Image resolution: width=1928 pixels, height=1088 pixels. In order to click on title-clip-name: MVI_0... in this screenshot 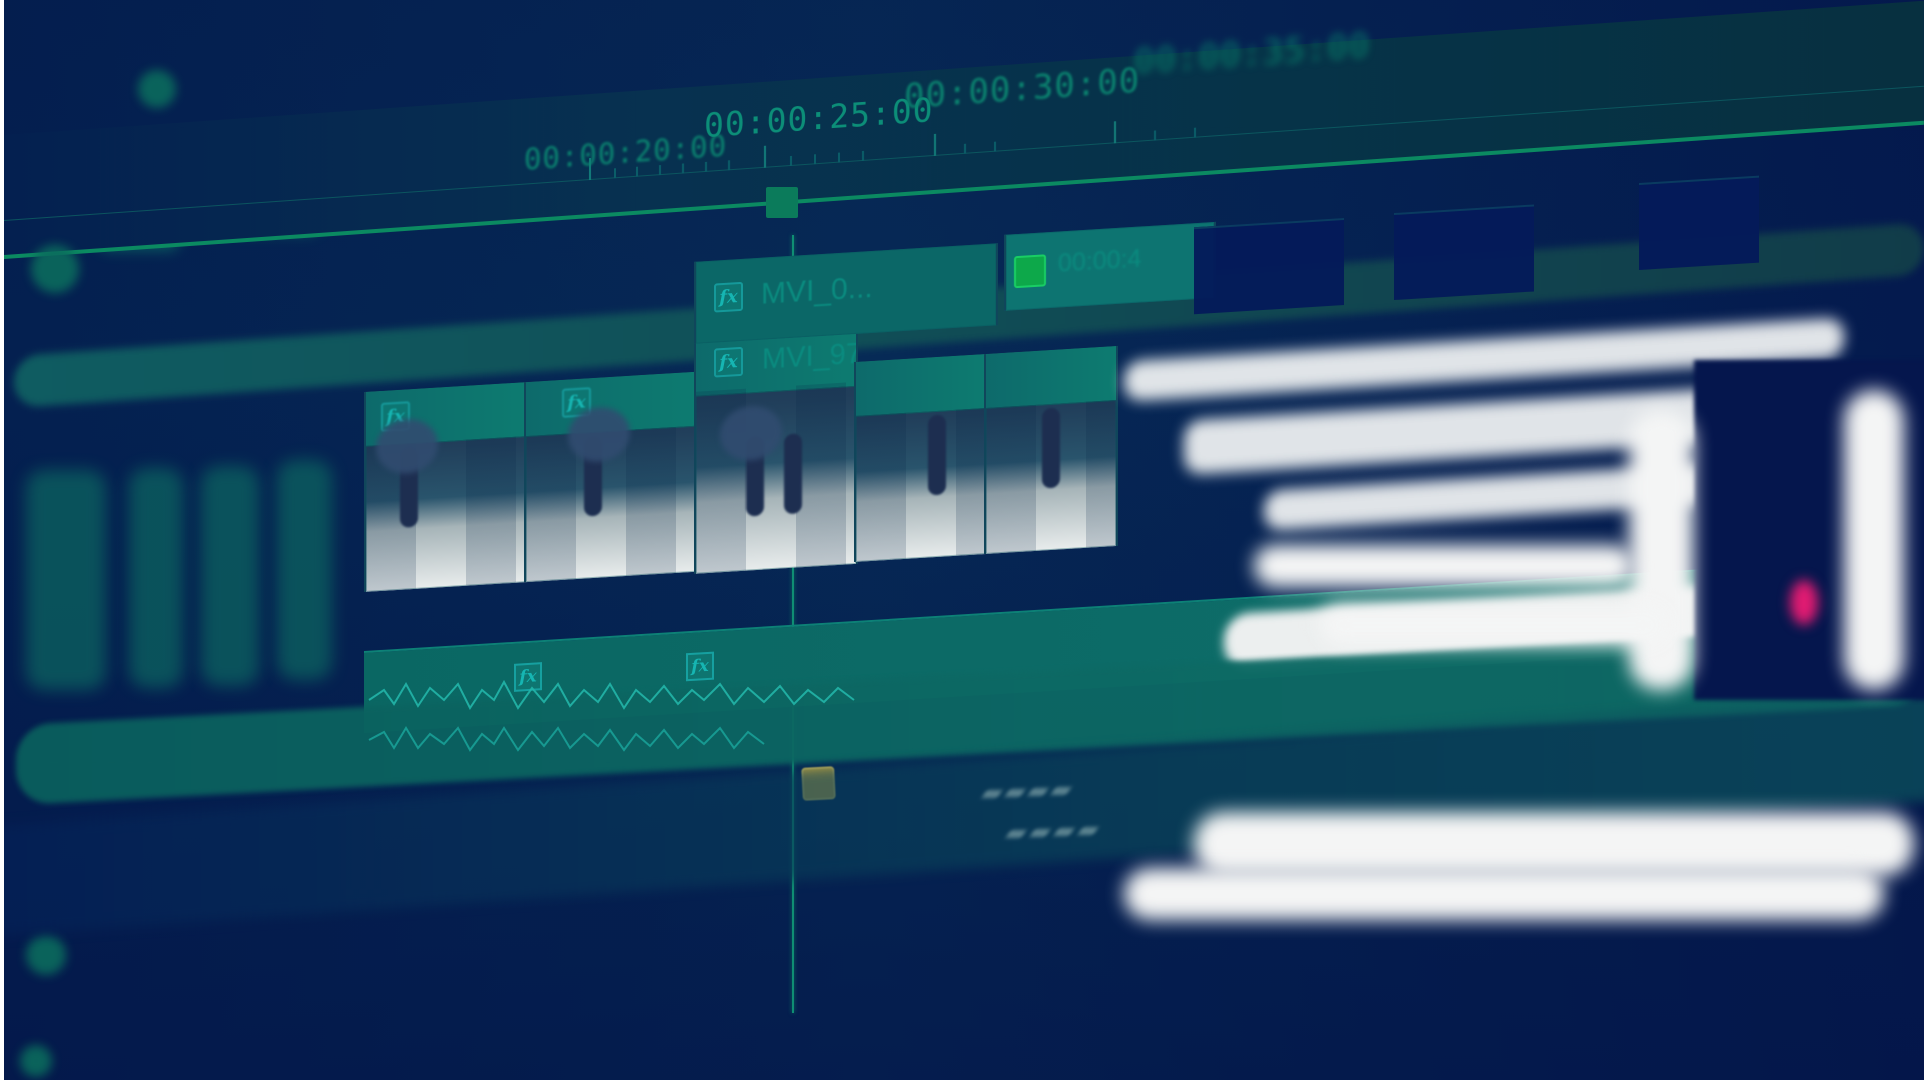, I will do `click(817, 290)`.